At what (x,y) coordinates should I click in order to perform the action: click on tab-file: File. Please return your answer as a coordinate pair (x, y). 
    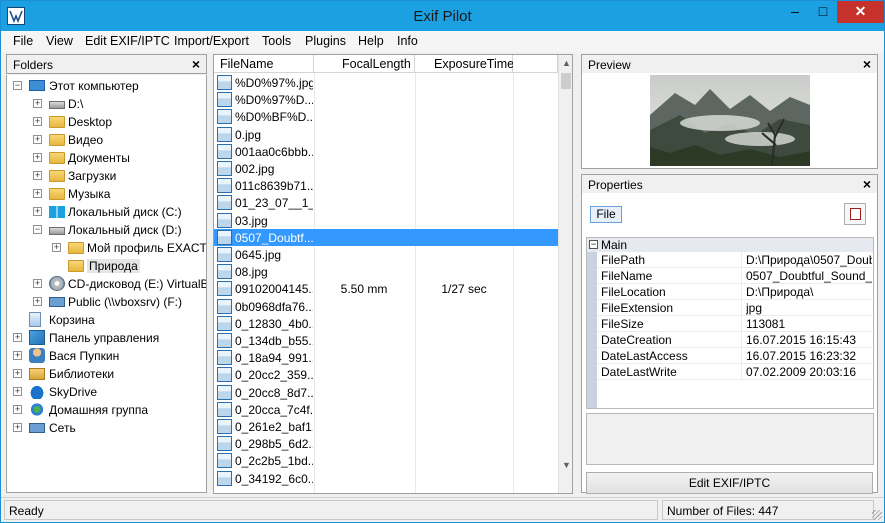
    Looking at the image, I should click on (606, 214).